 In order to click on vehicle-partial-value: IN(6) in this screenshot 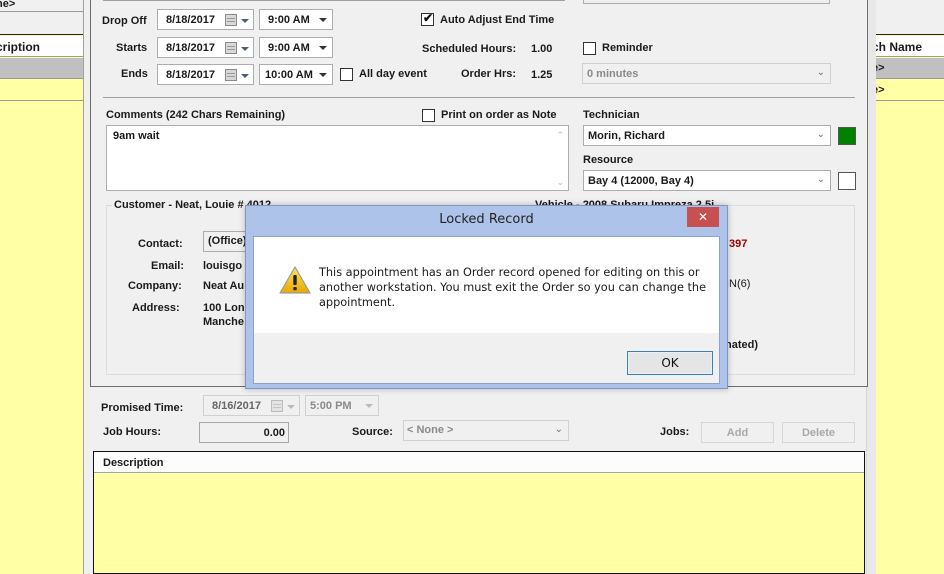, I will do `click(738, 284)`.